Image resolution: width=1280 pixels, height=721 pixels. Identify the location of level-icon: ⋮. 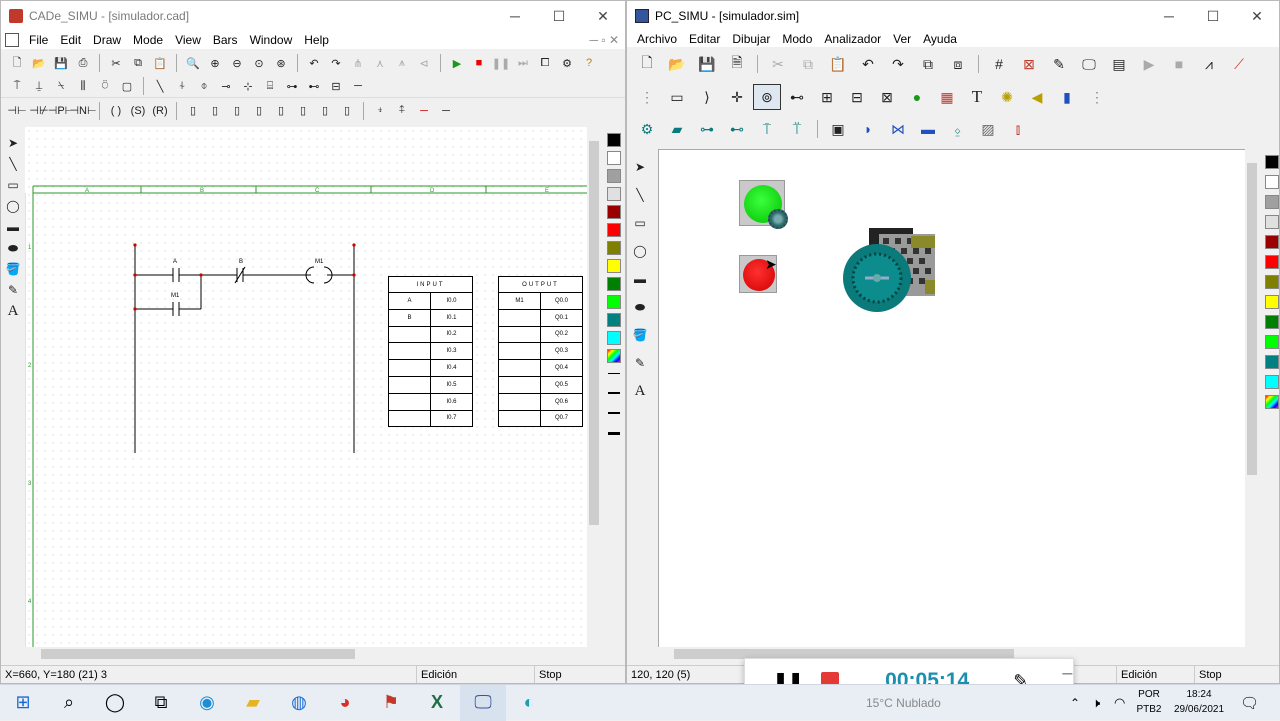
(1097, 97).